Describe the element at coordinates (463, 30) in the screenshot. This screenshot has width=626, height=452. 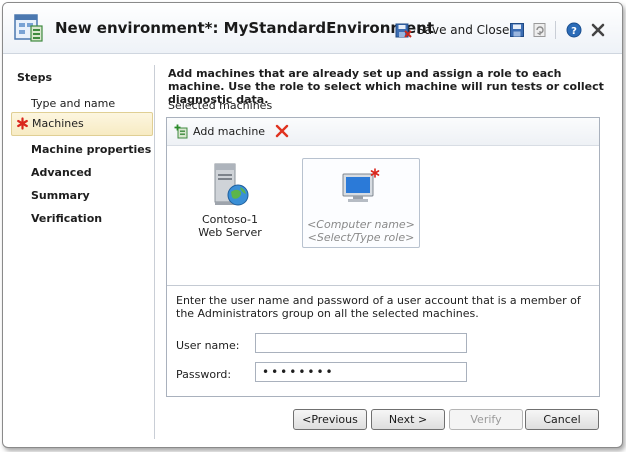
I see `save-and-close-label: Save and Close` at that location.